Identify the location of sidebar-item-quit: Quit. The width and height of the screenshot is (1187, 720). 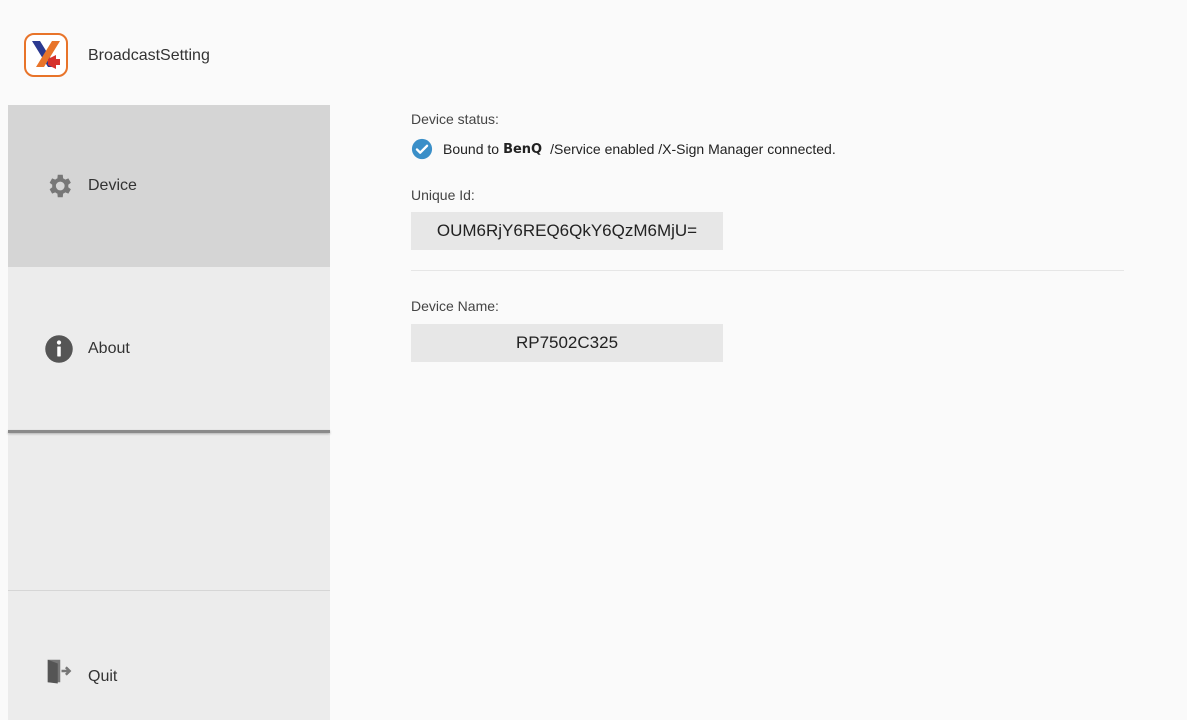
(169, 655).